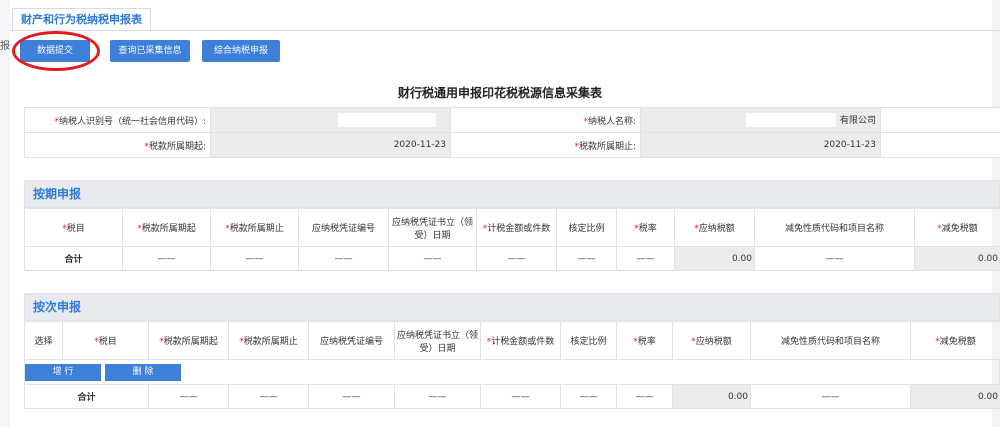 The height and width of the screenshot is (427, 1000). I want to click on per-item-total-table: 合计 —— —— —— —— —— —— —— 0.00 —— 0.00, so click(512, 396).